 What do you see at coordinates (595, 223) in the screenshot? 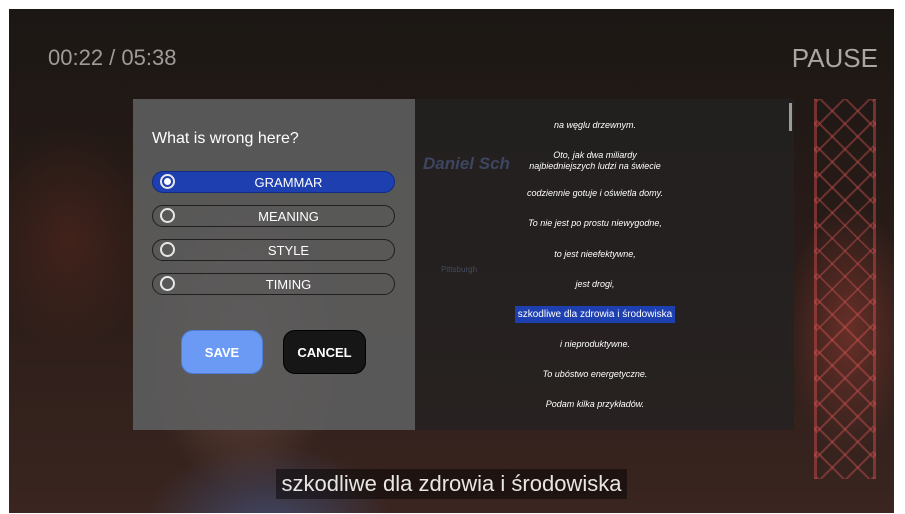
I see `transcript-line: To nie jest po prostu niewygodne,` at bounding box center [595, 223].